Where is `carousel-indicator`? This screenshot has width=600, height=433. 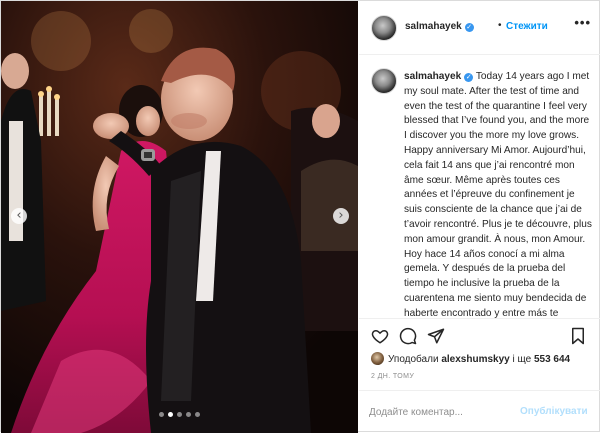 carousel-indicator is located at coordinates (179, 414).